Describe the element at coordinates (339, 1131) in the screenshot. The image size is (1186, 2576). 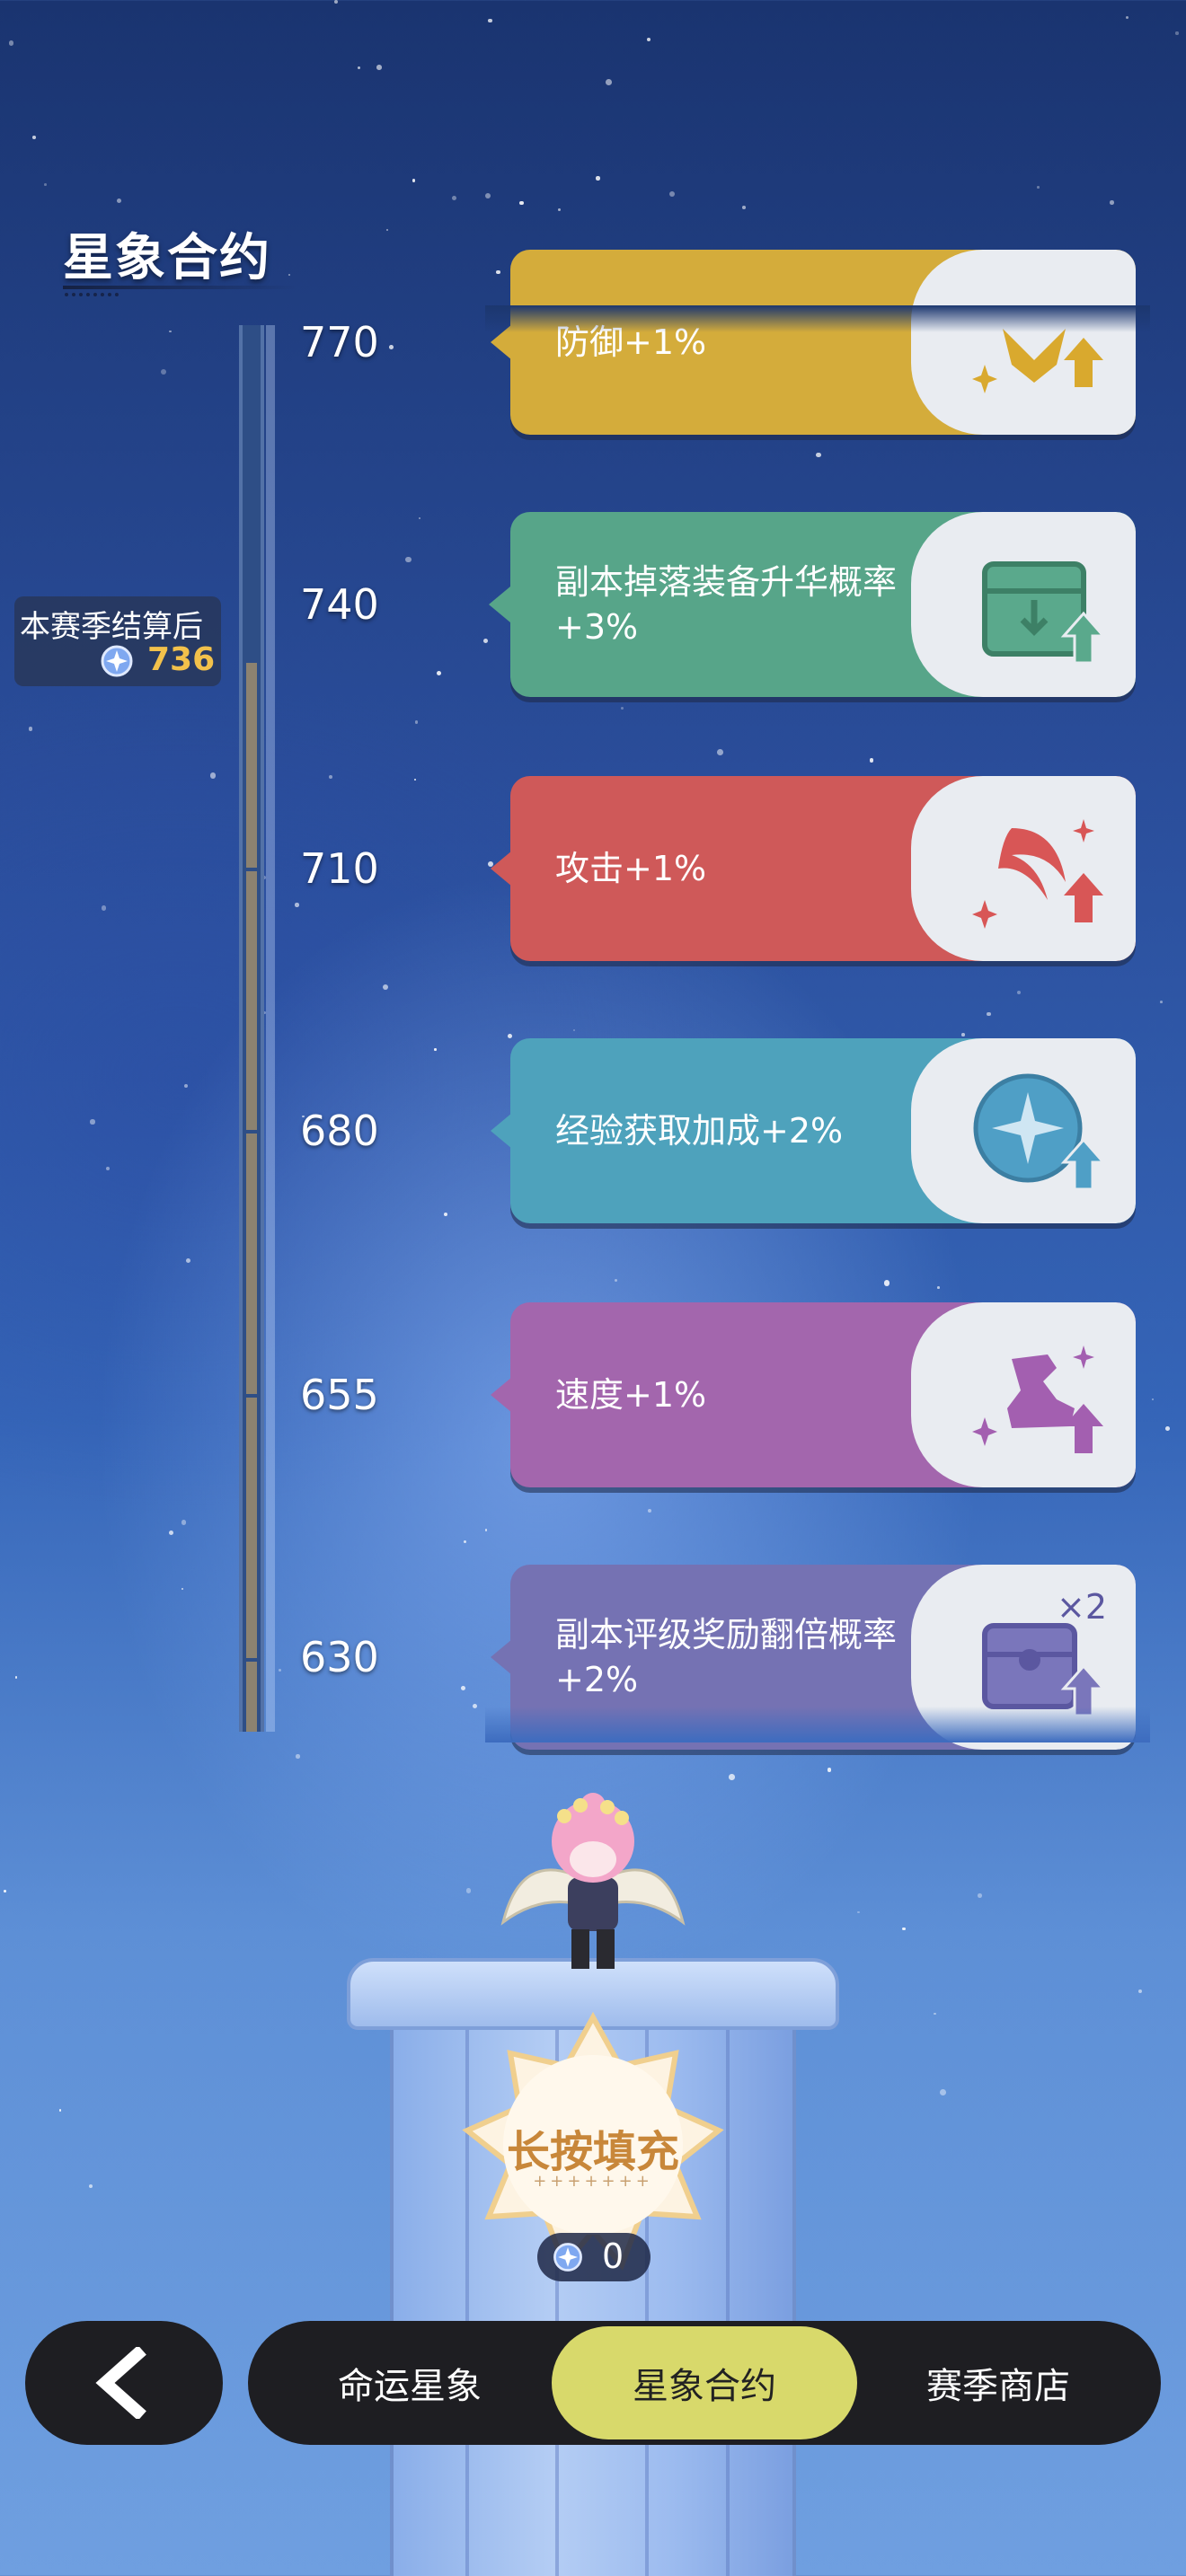
I see `level-label: 680` at that location.